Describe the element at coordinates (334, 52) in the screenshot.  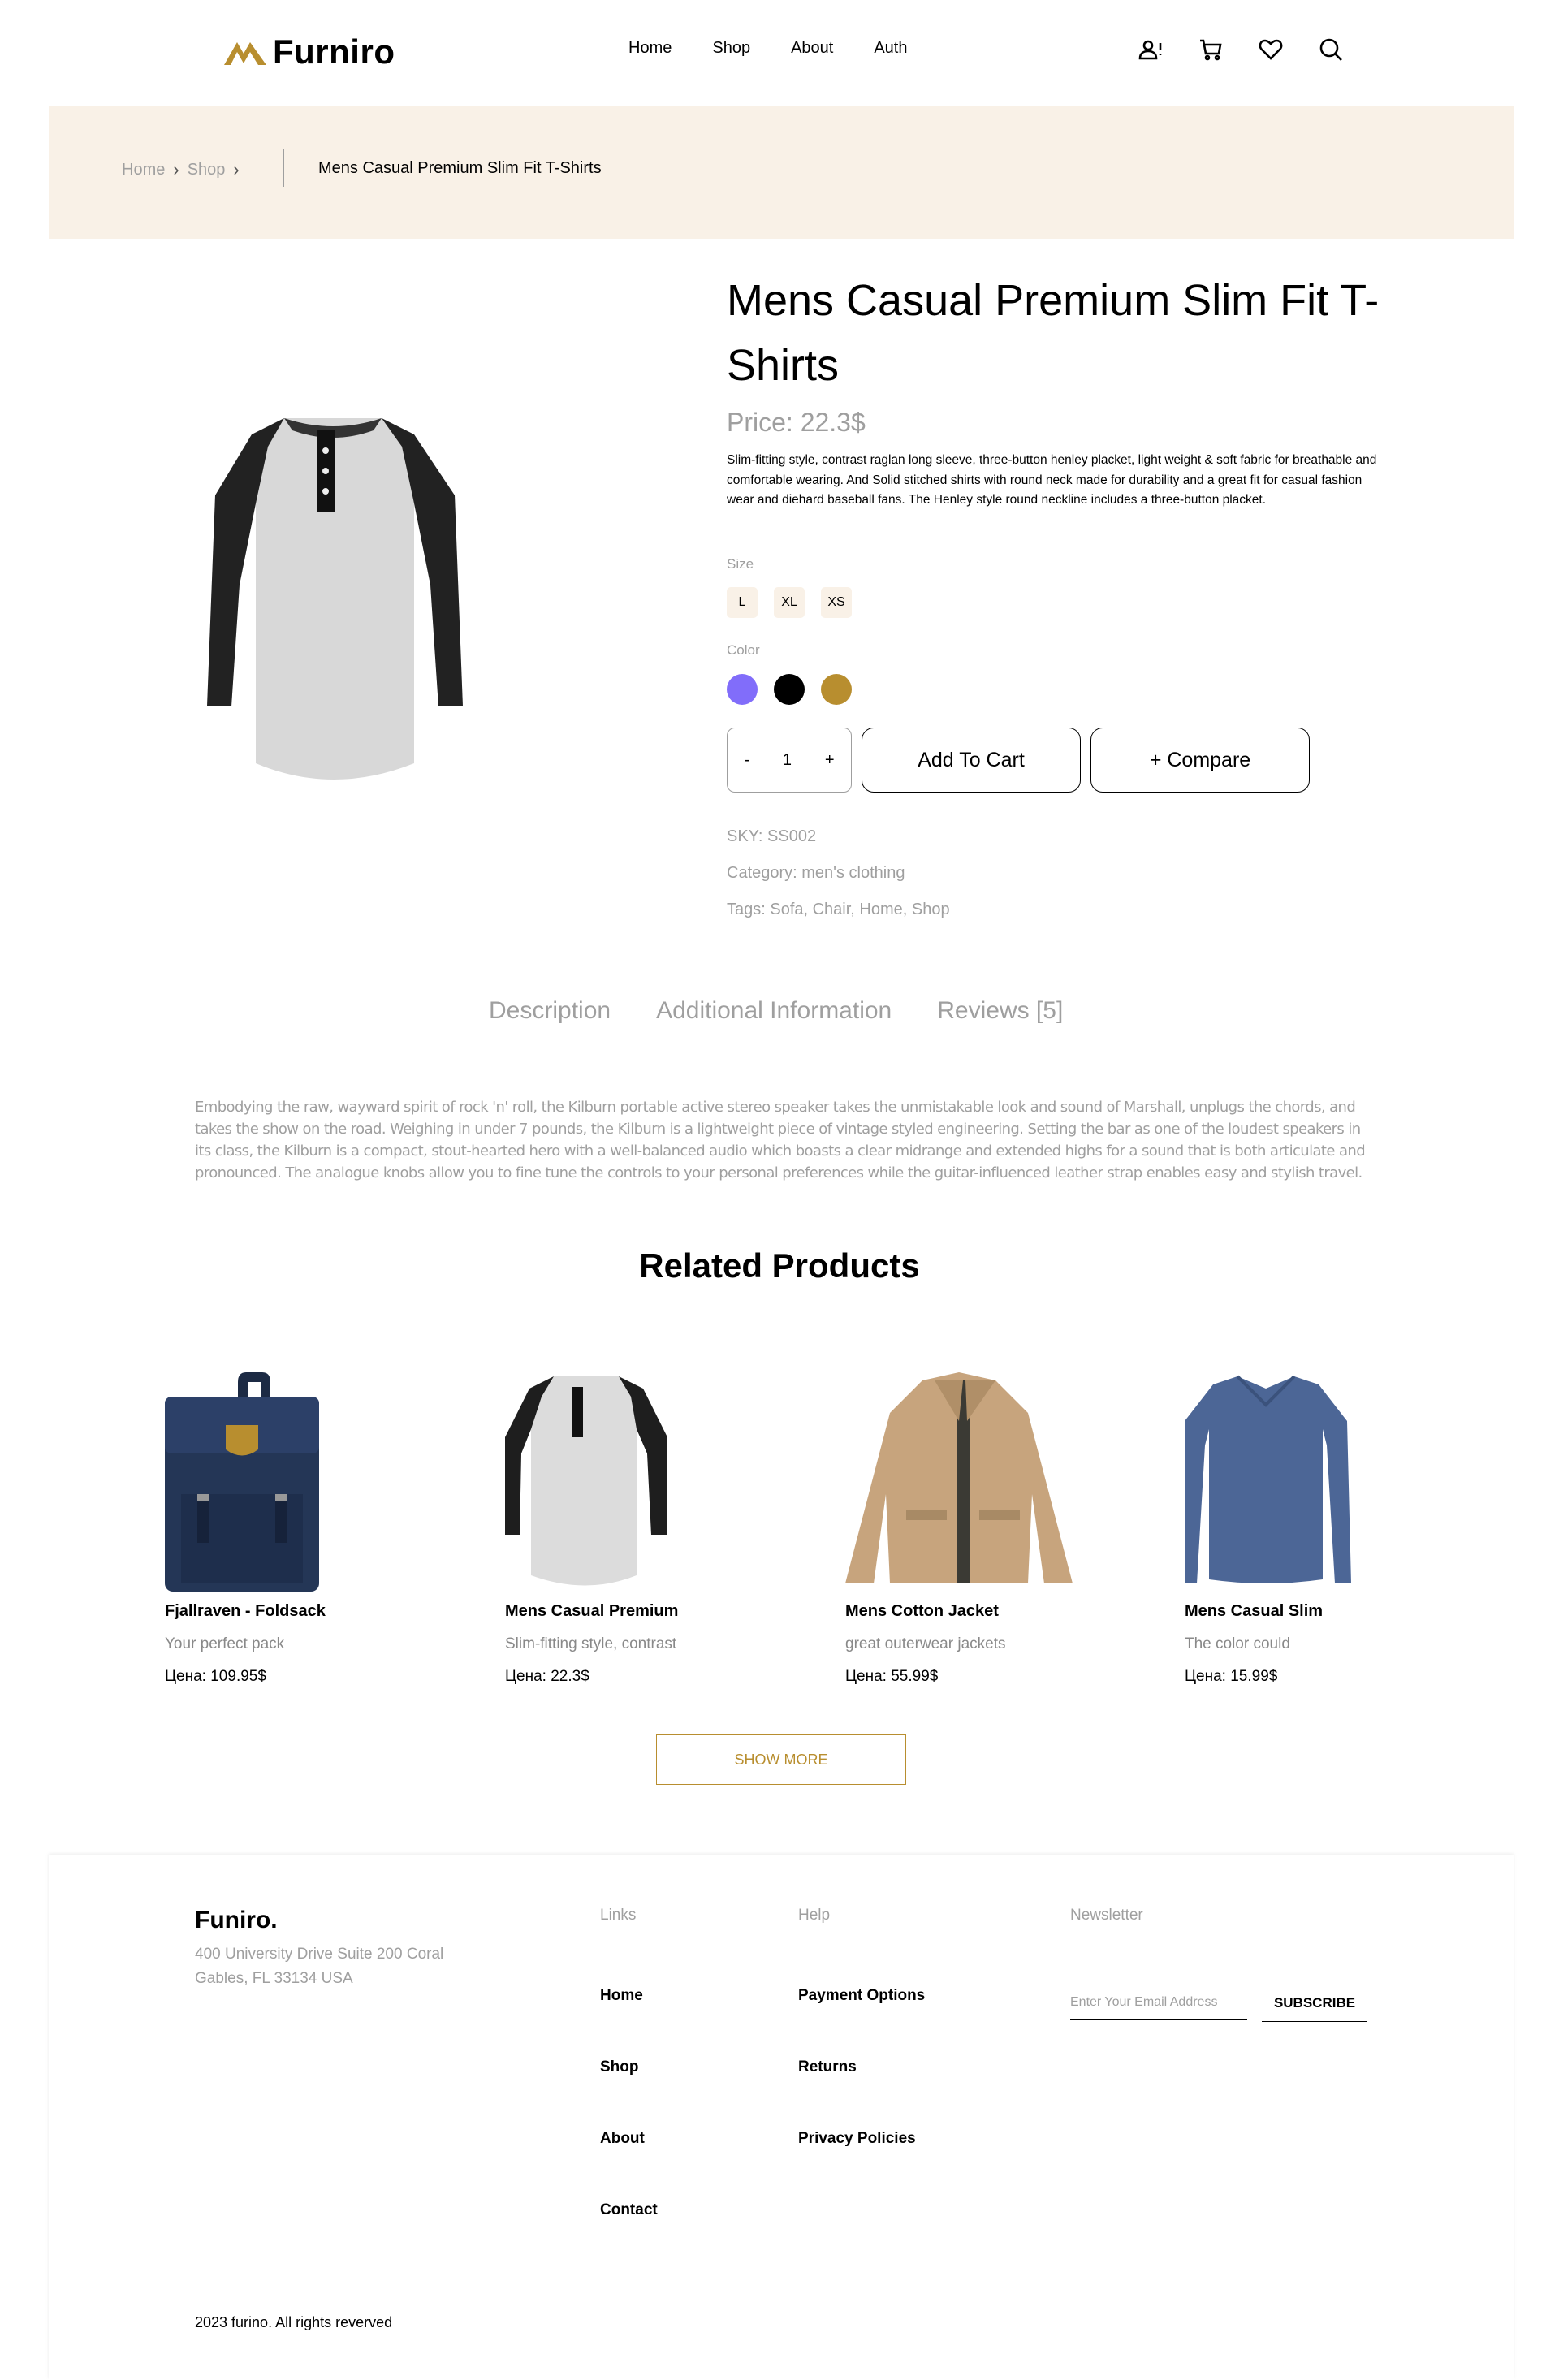
I see `logo-text: Furniro` at that location.